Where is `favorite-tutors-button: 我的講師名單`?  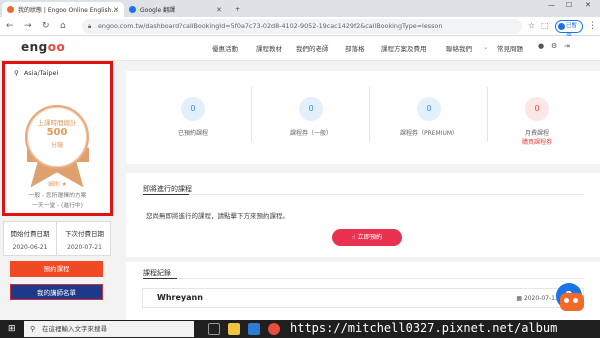
favorite-tutors-button: 我的講師名單 is located at coordinates (56, 292).